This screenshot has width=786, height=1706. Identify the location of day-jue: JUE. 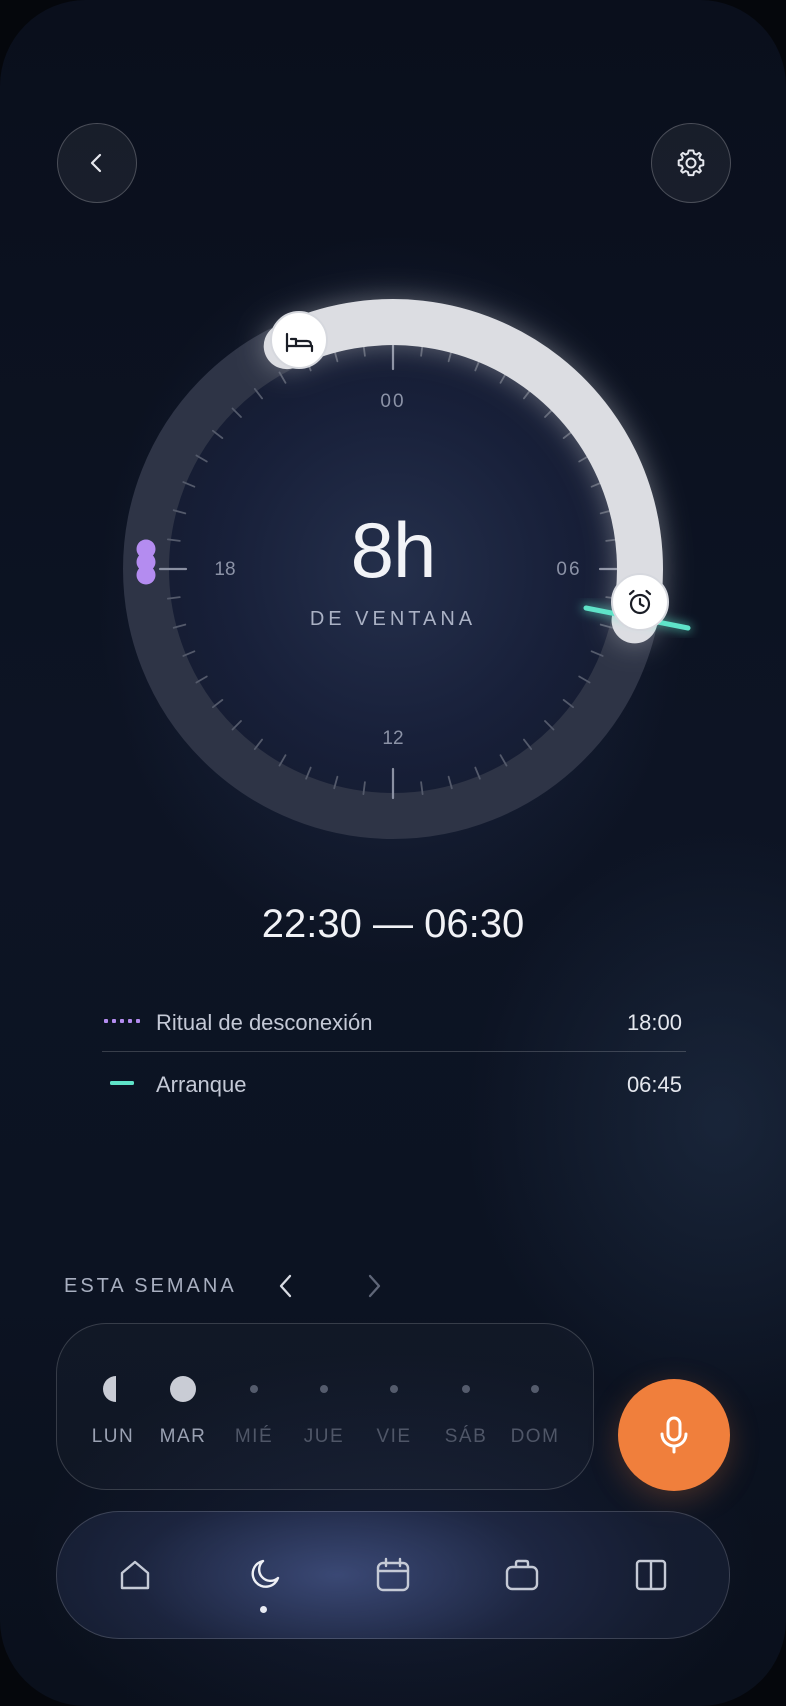
(324, 1406).